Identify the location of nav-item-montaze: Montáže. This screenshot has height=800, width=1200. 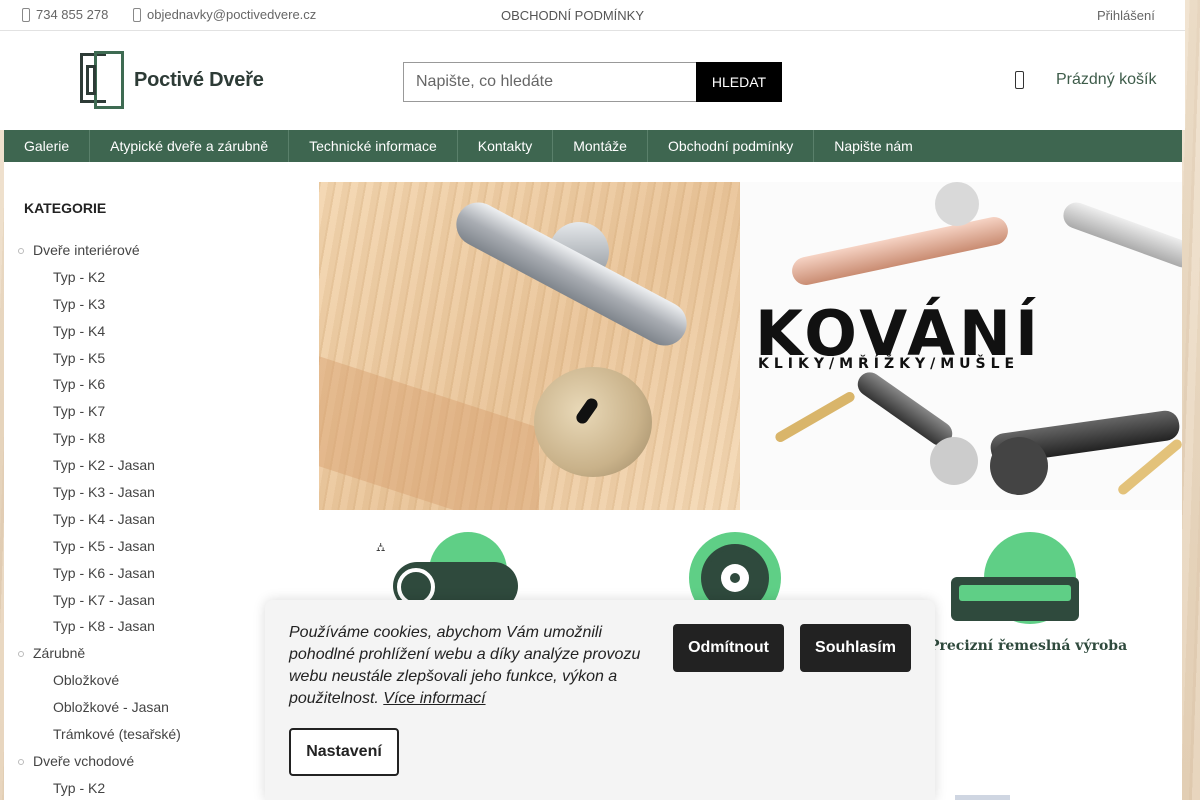
(600, 146).